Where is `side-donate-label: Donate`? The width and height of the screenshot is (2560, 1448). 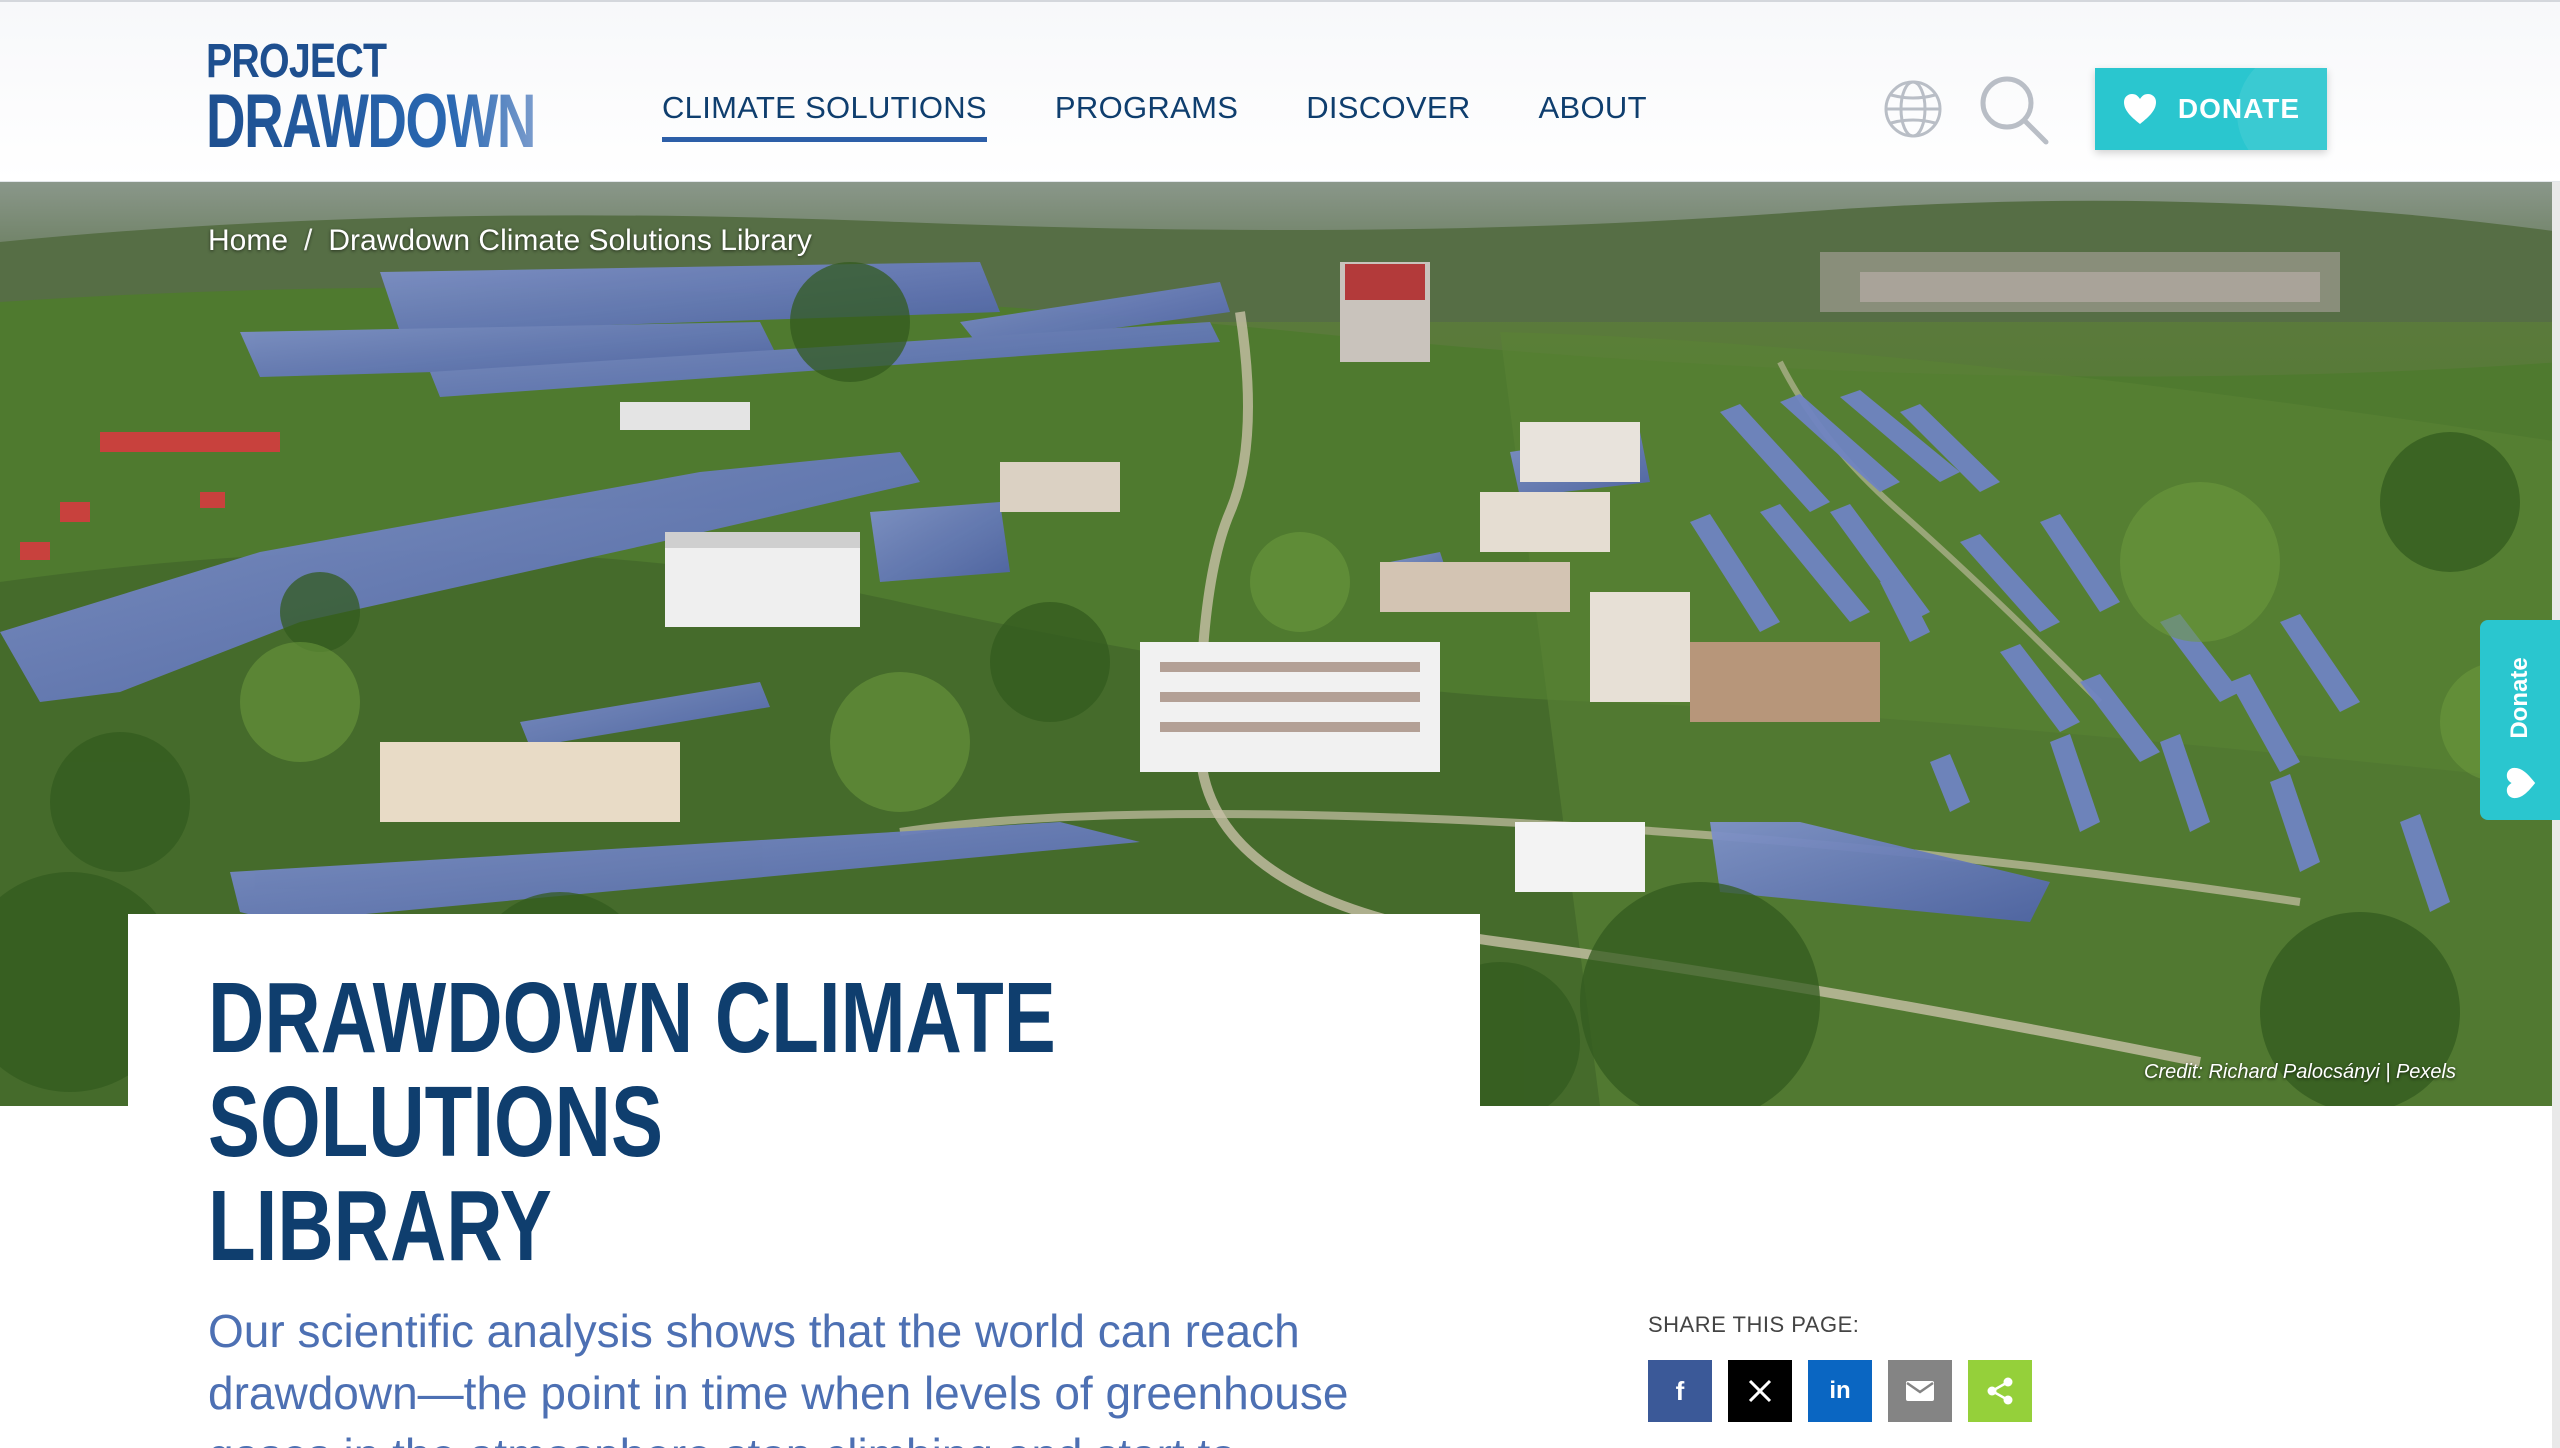
side-donate-label: Donate is located at coordinates (2519, 698).